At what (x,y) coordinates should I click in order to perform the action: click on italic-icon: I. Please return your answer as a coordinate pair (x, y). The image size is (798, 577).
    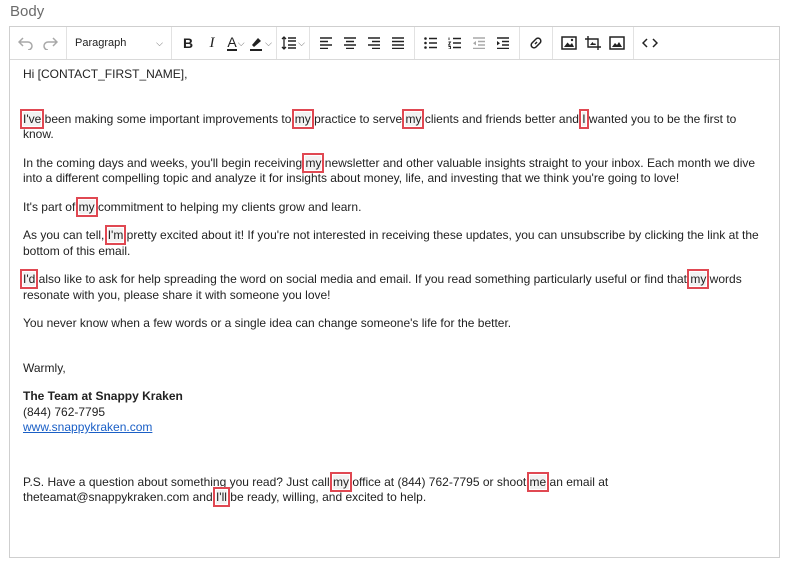
    Looking at the image, I should click on (212, 42).